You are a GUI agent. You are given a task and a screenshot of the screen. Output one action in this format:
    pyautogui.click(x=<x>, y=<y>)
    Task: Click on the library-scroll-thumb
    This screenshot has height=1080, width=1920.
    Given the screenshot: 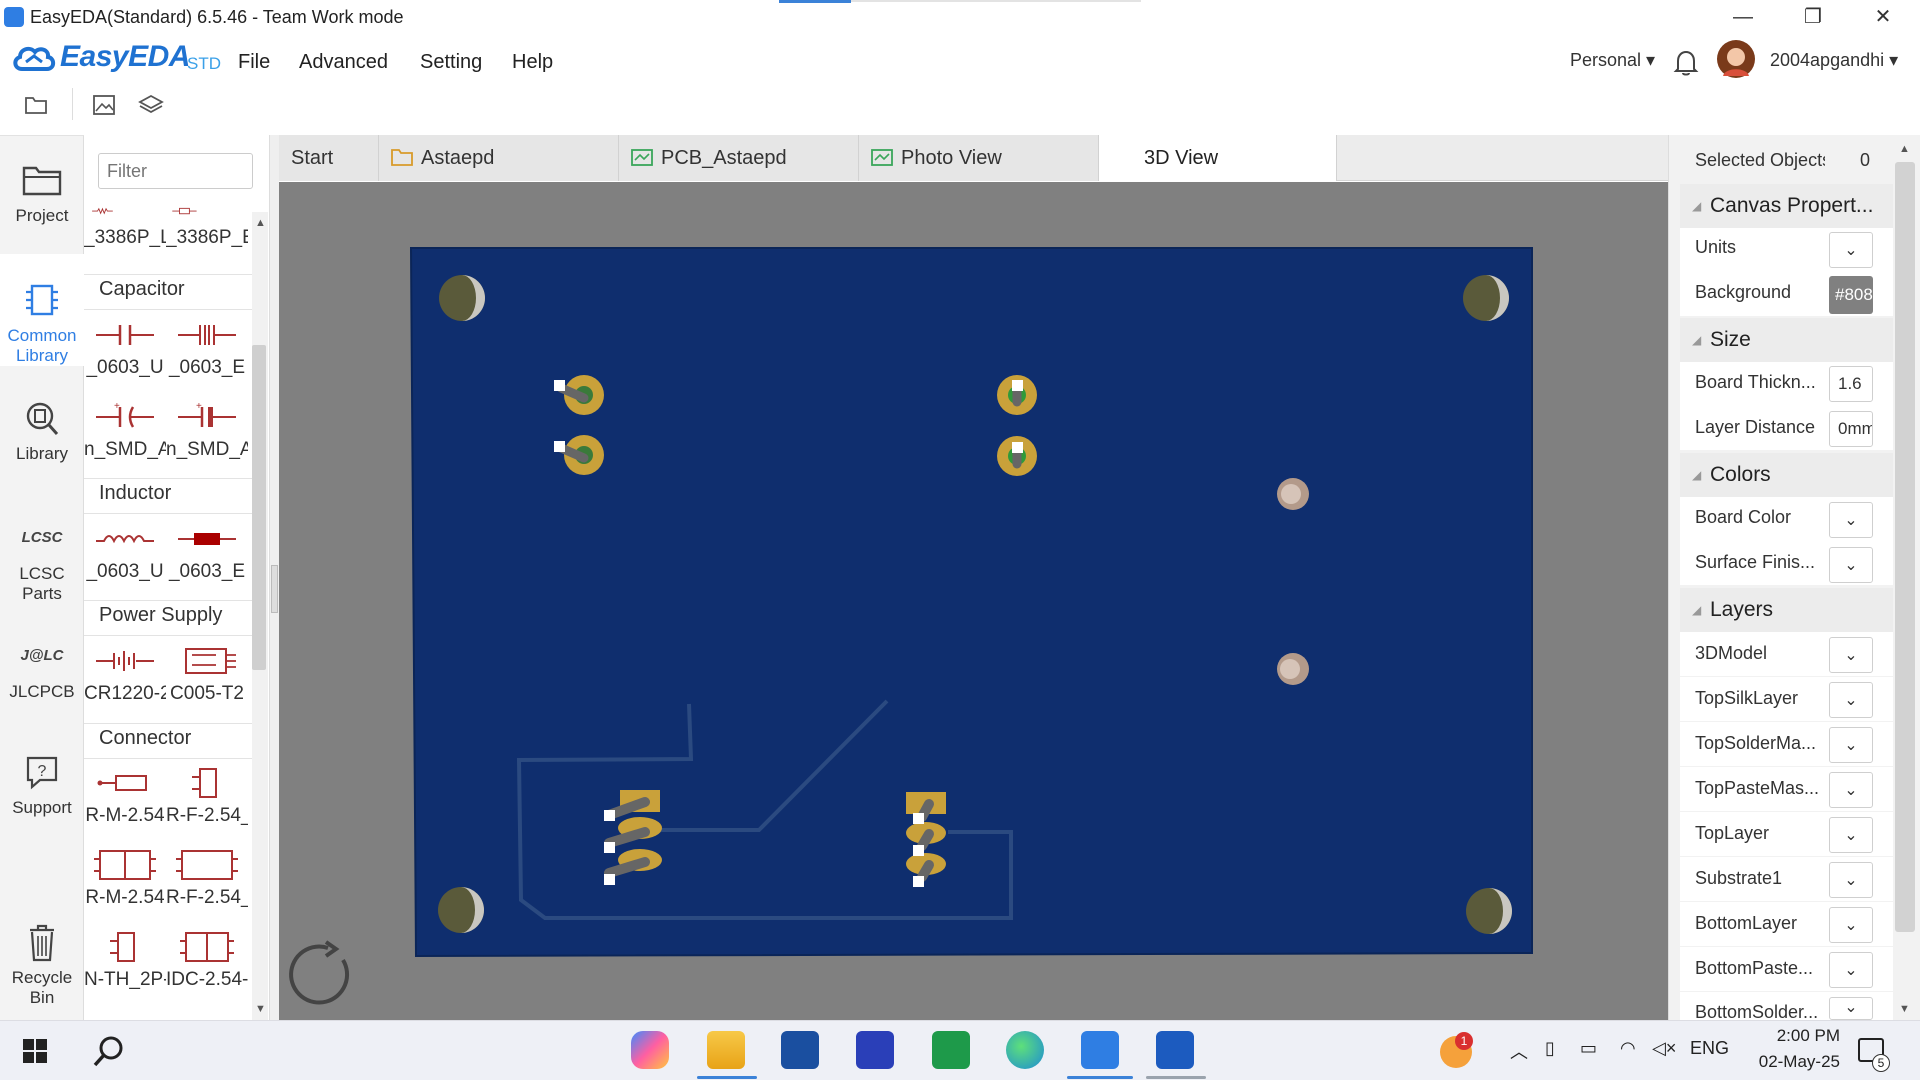 What is the action you would take?
    pyautogui.click(x=259, y=507)
    